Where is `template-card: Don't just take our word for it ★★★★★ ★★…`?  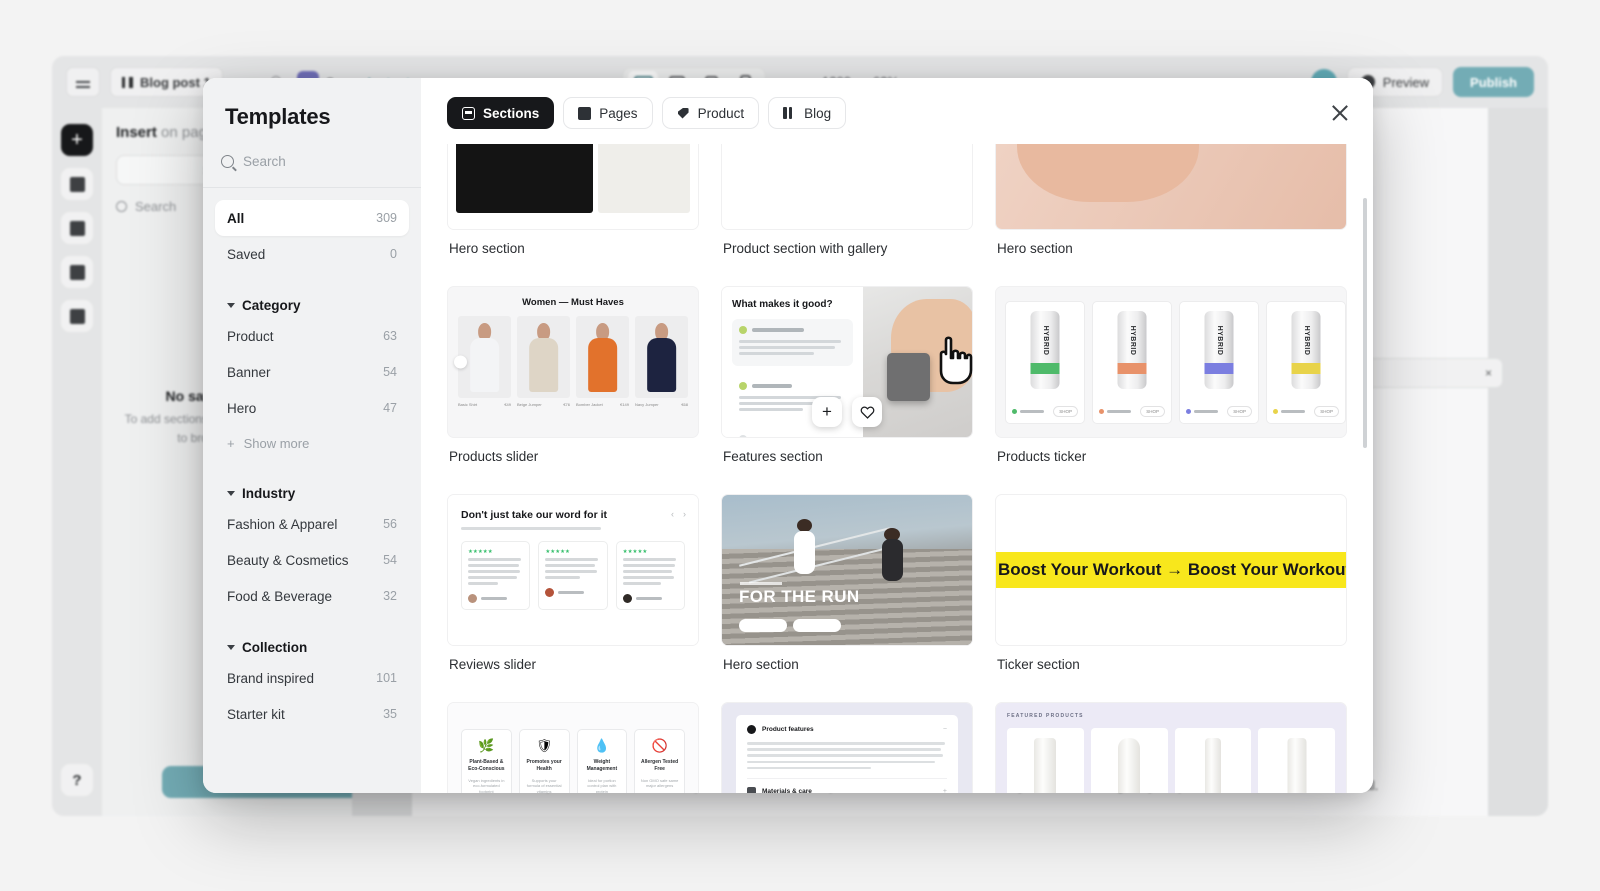 template-card: Don't just take our word for it ★★★★★ ★★… is located at coordinates (573, 591).